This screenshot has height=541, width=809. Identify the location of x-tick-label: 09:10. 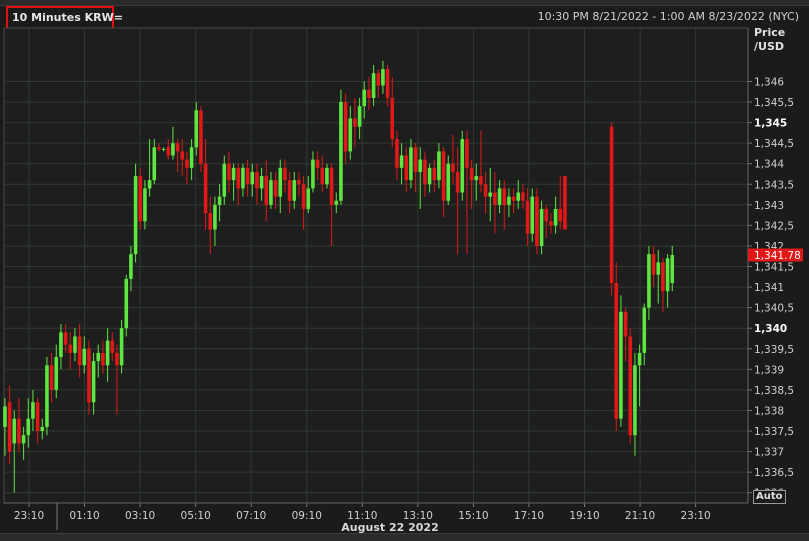
(307, 516).